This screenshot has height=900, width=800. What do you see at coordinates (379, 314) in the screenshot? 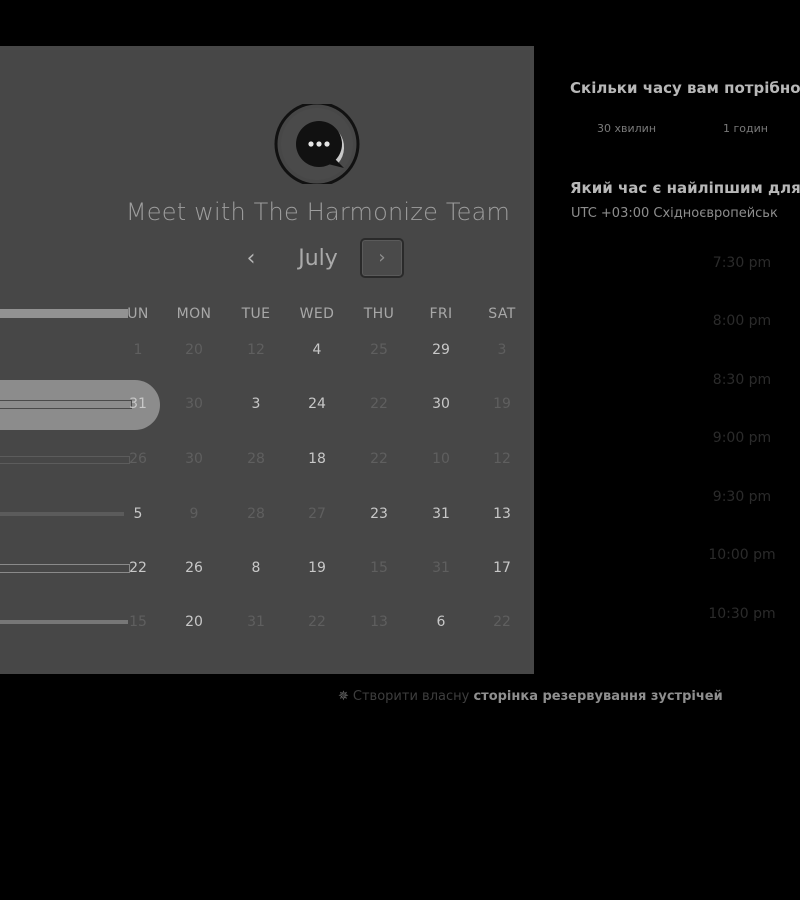
I see `weekday-label: THU` at bounding box center [379, 314].